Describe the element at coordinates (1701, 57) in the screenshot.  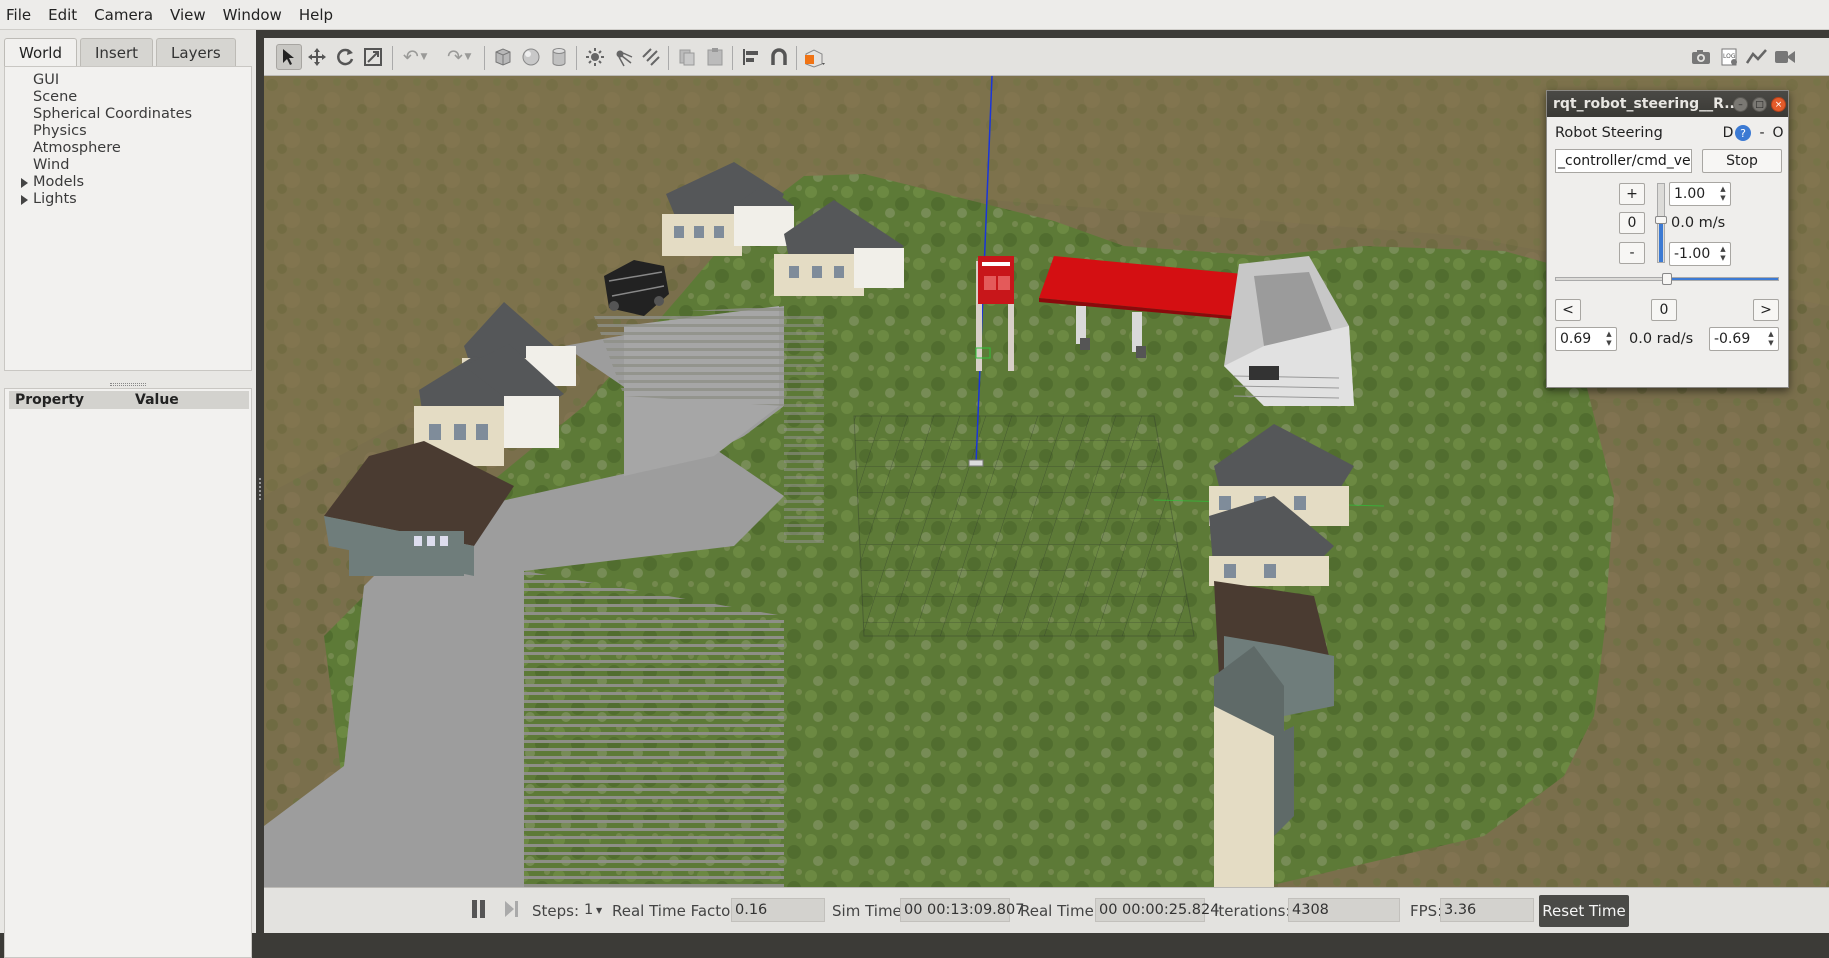
I see `screenshot-icon` at that location.